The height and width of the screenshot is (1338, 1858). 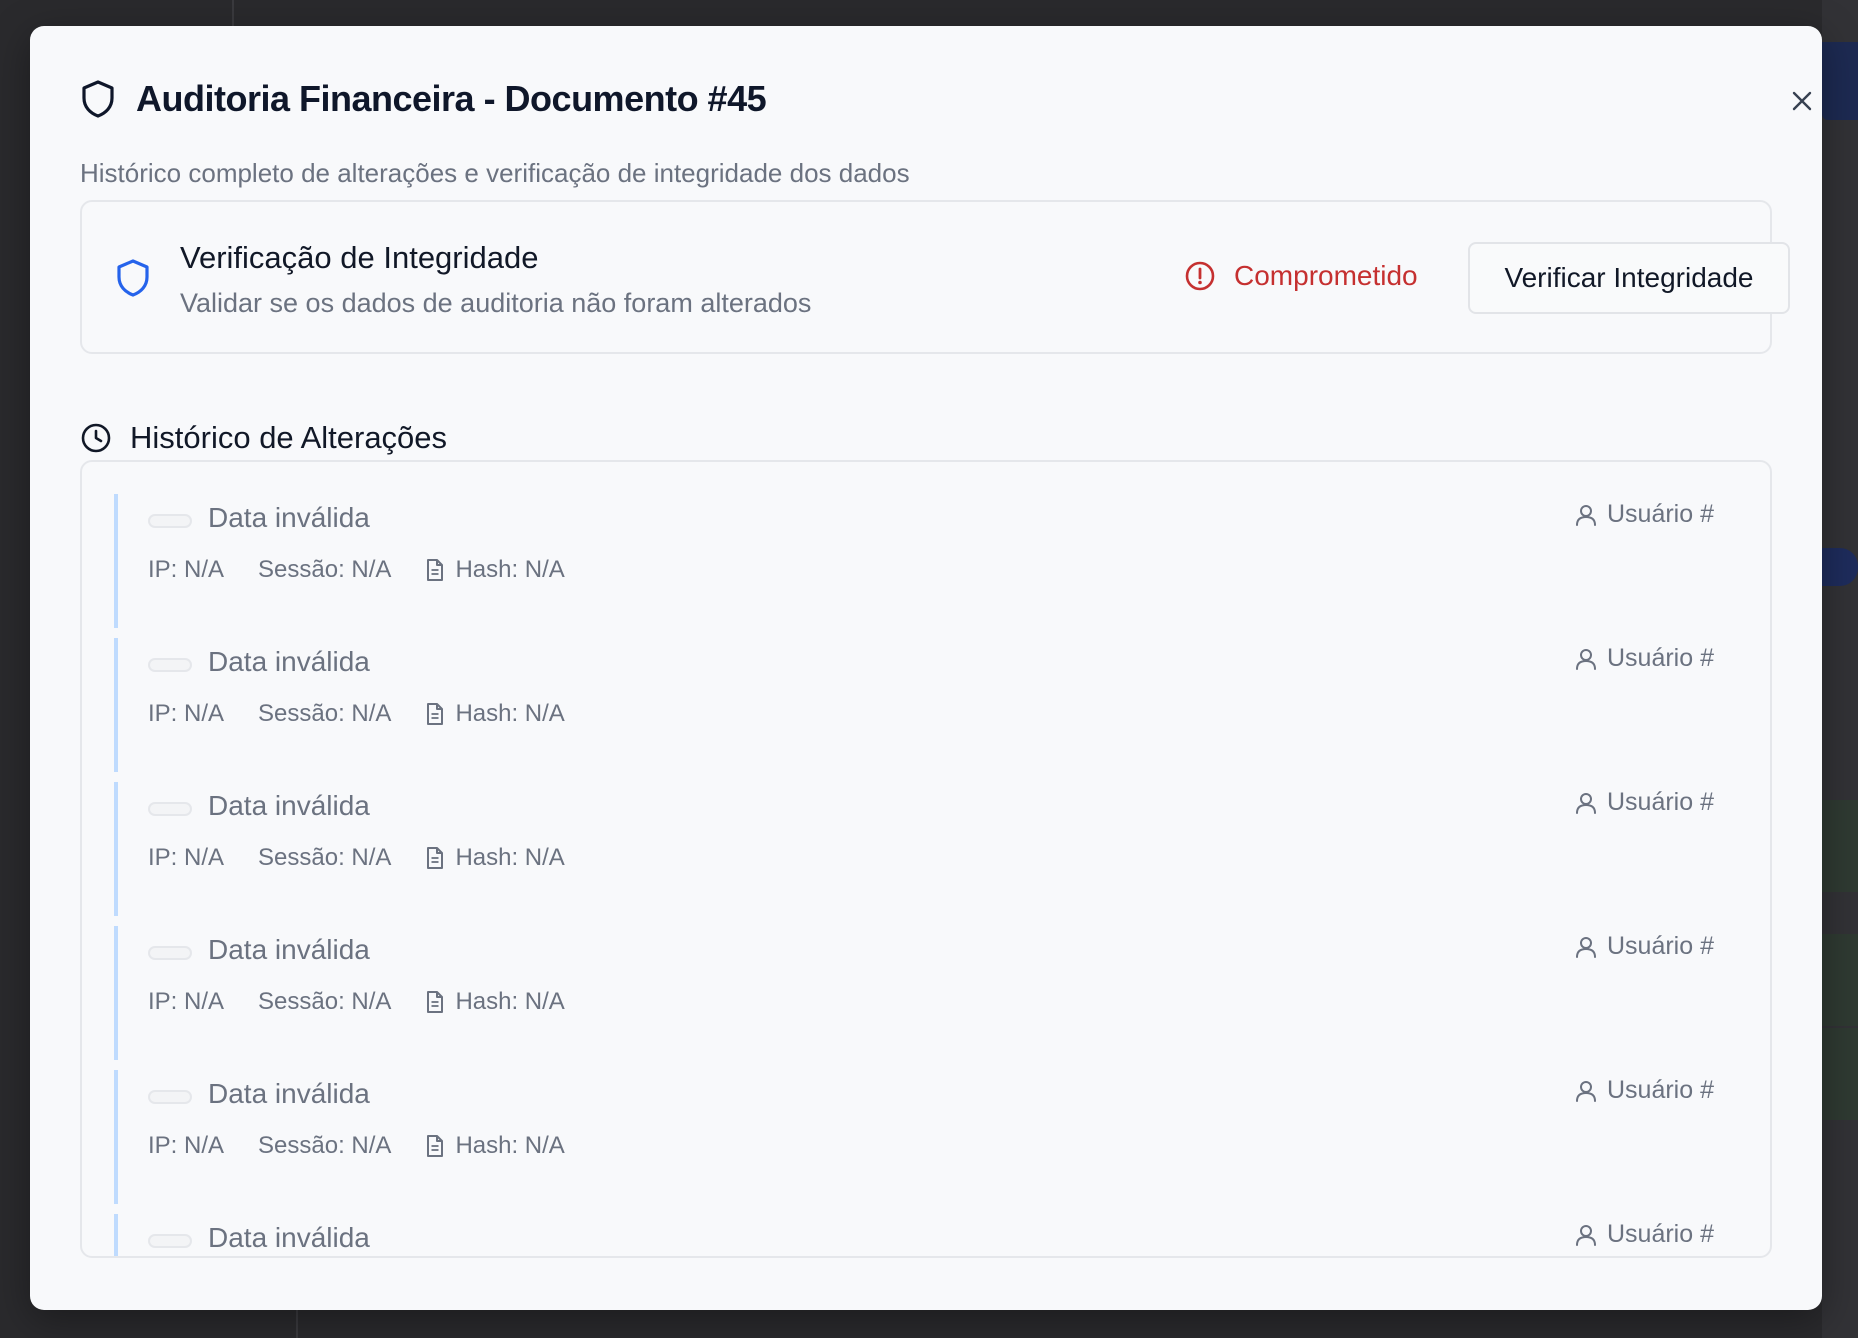 What do you see at coordinates (1200, 276) in the screenshot?
I see `alert-circle-icon` at bounding box center [1200, 276].